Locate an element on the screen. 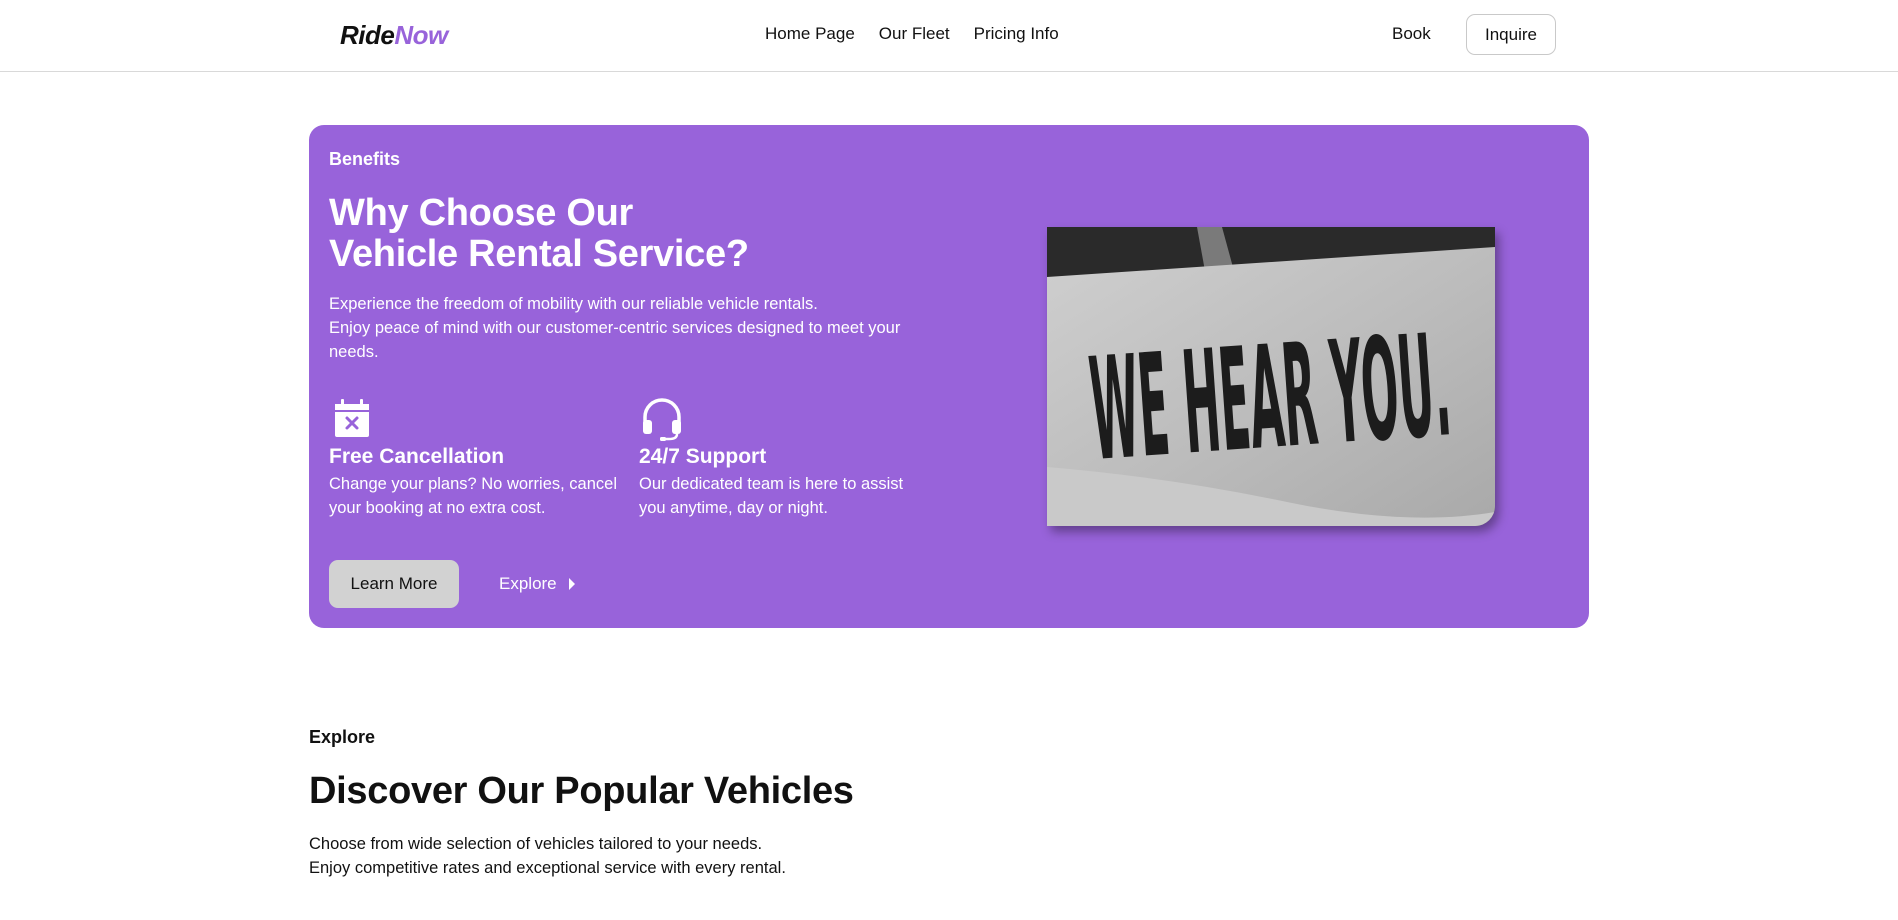 This screenshot has height=920, width=1898. we-hear-you-sign-image: WE HEAR YOU. is located at coordinates (1271, 376).